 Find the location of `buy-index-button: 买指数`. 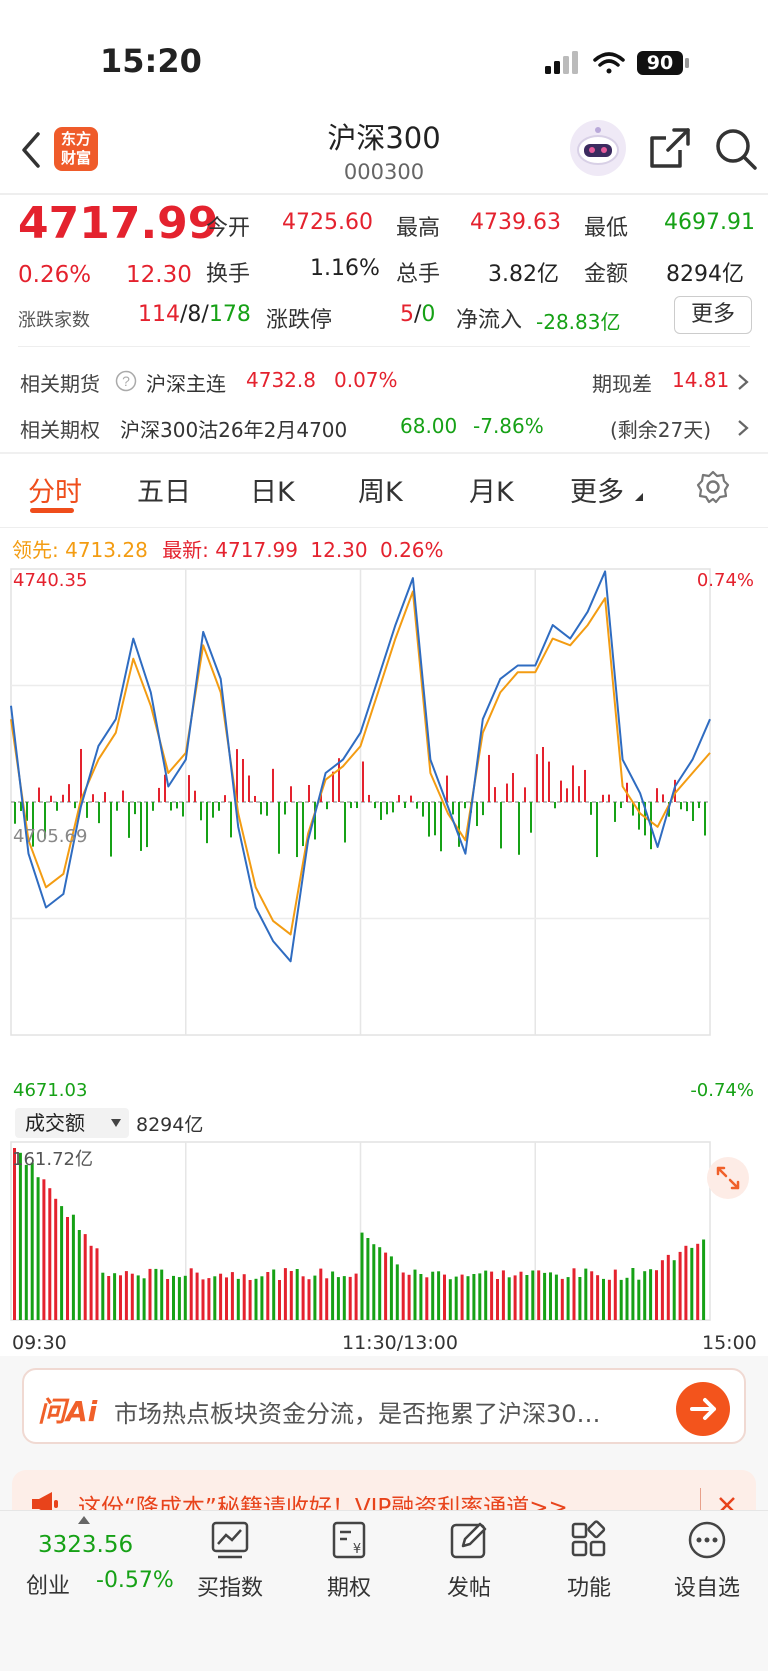

buy-index-button: 买指数 is located at coordinates (230, 1561).